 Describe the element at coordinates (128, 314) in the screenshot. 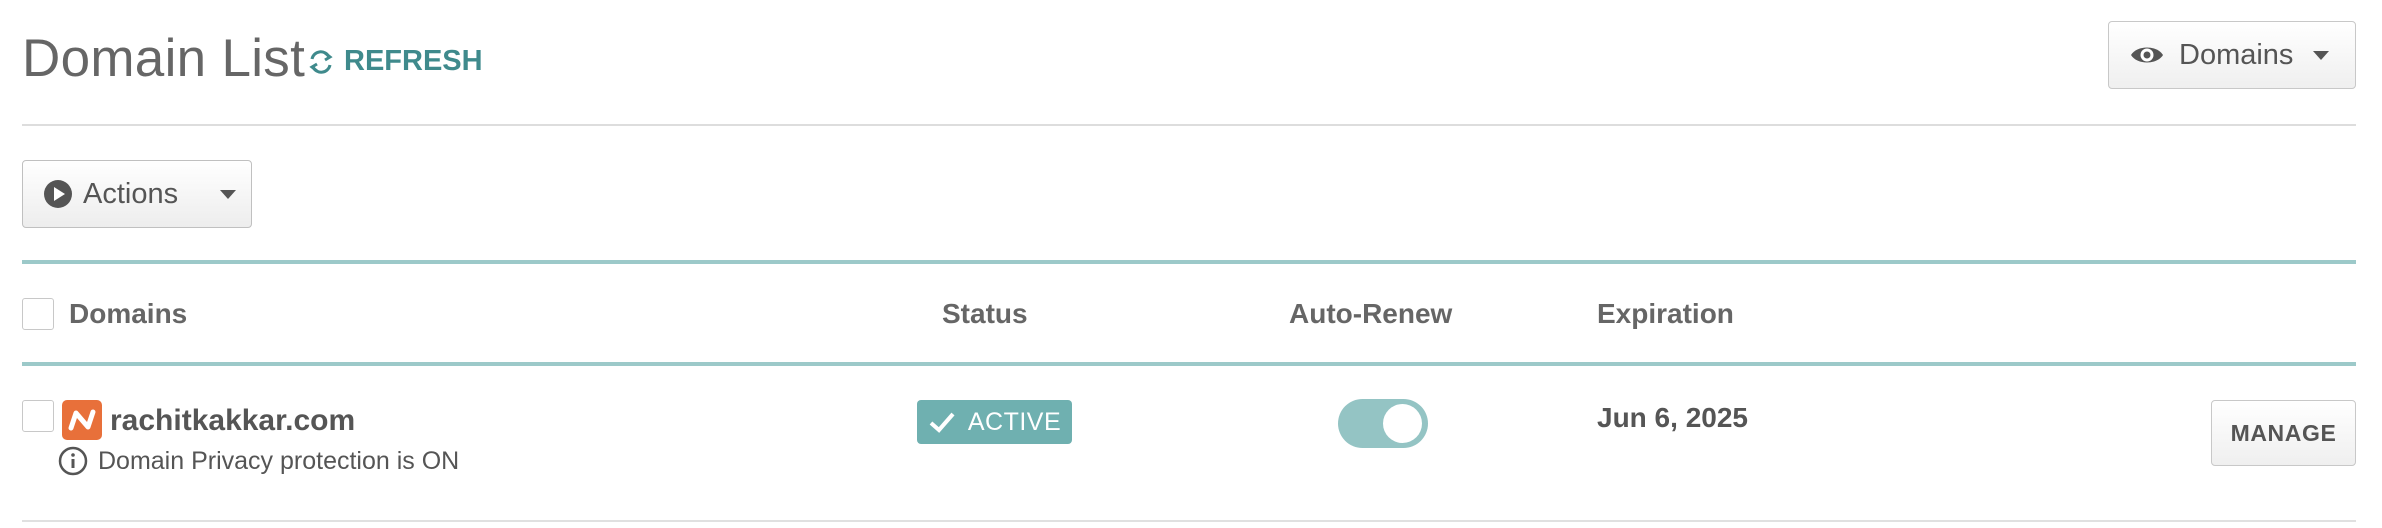

I see `column-header-domains: Domains` at that location.